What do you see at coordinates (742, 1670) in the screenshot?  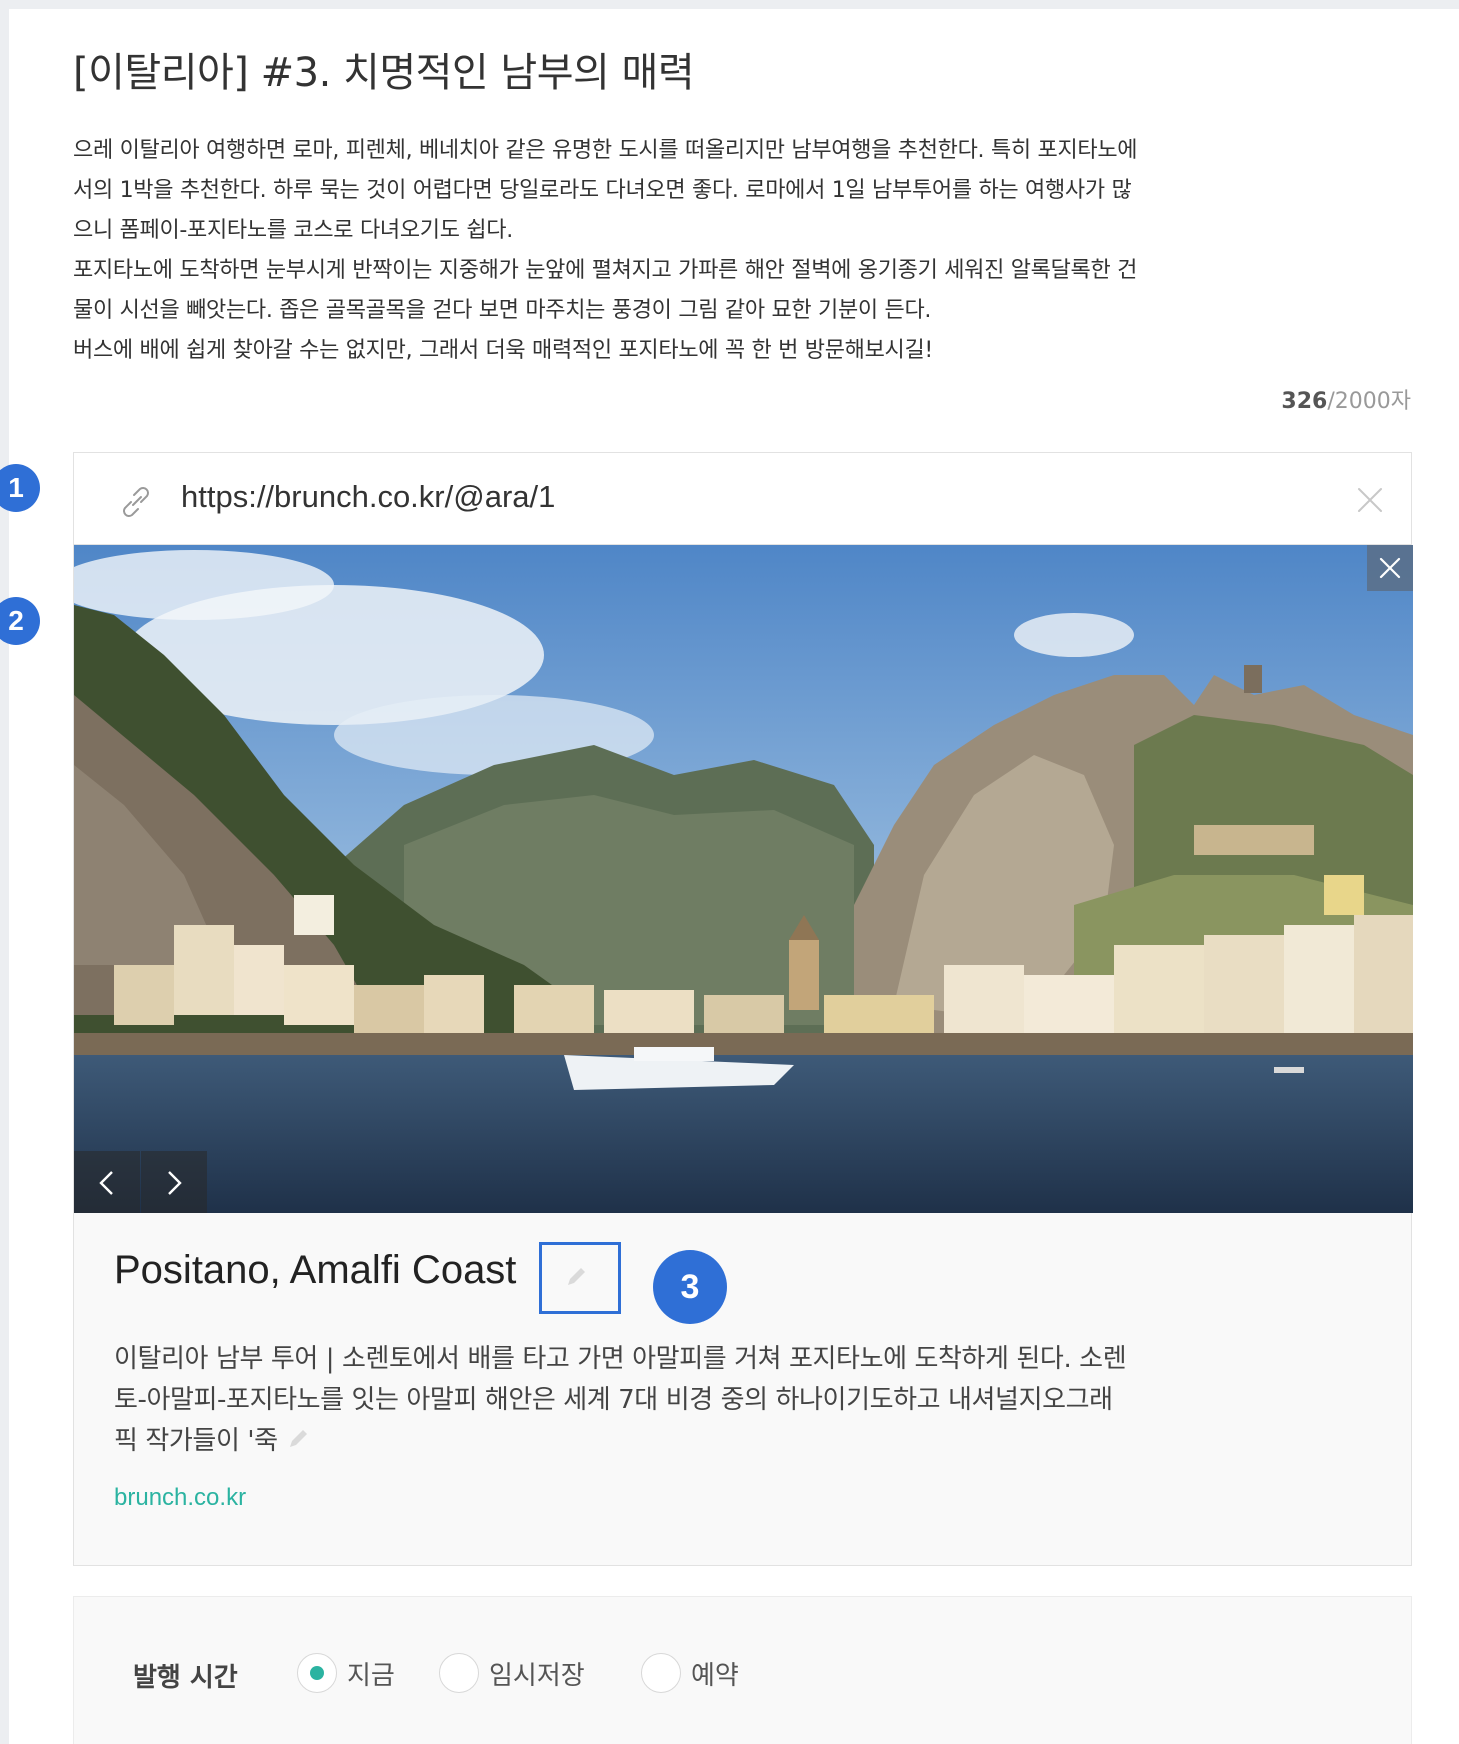 I see `publish-settings-panel: 발행 시간 지금 임시저장 예약` at bounding box center [742, 1670].